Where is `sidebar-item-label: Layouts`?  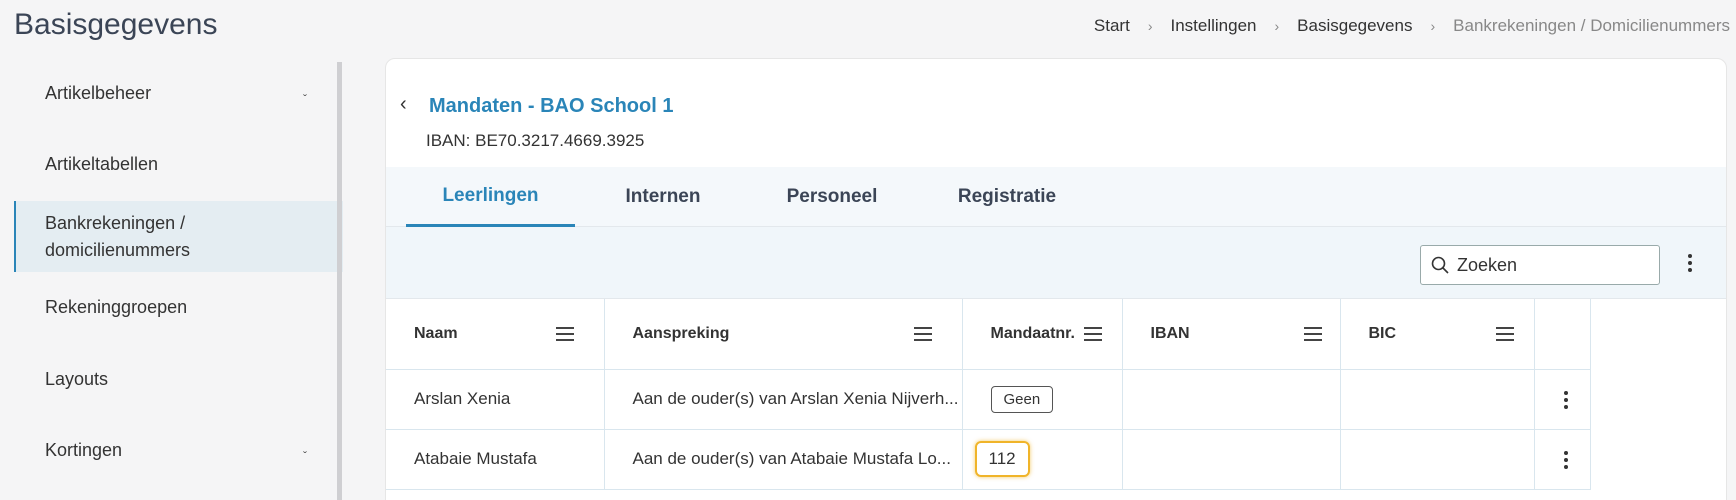
sidebar-item-label: Layouts is located at coordinates (77, 379).